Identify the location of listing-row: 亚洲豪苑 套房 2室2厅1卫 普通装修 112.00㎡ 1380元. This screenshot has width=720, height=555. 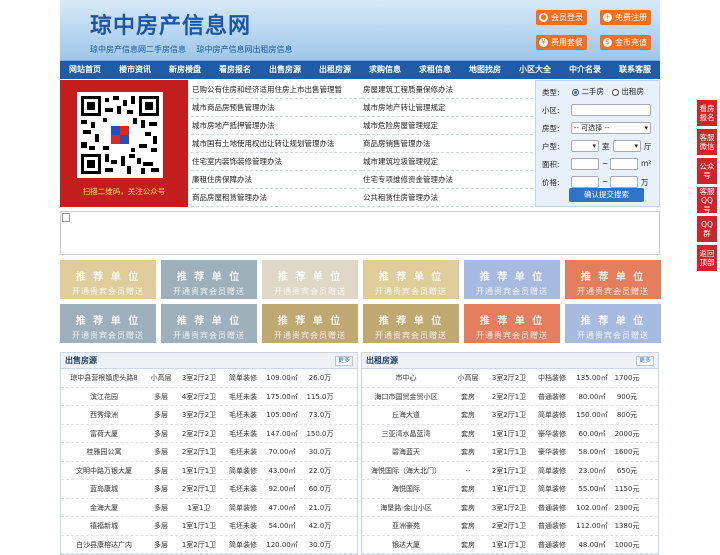
(510, 526).